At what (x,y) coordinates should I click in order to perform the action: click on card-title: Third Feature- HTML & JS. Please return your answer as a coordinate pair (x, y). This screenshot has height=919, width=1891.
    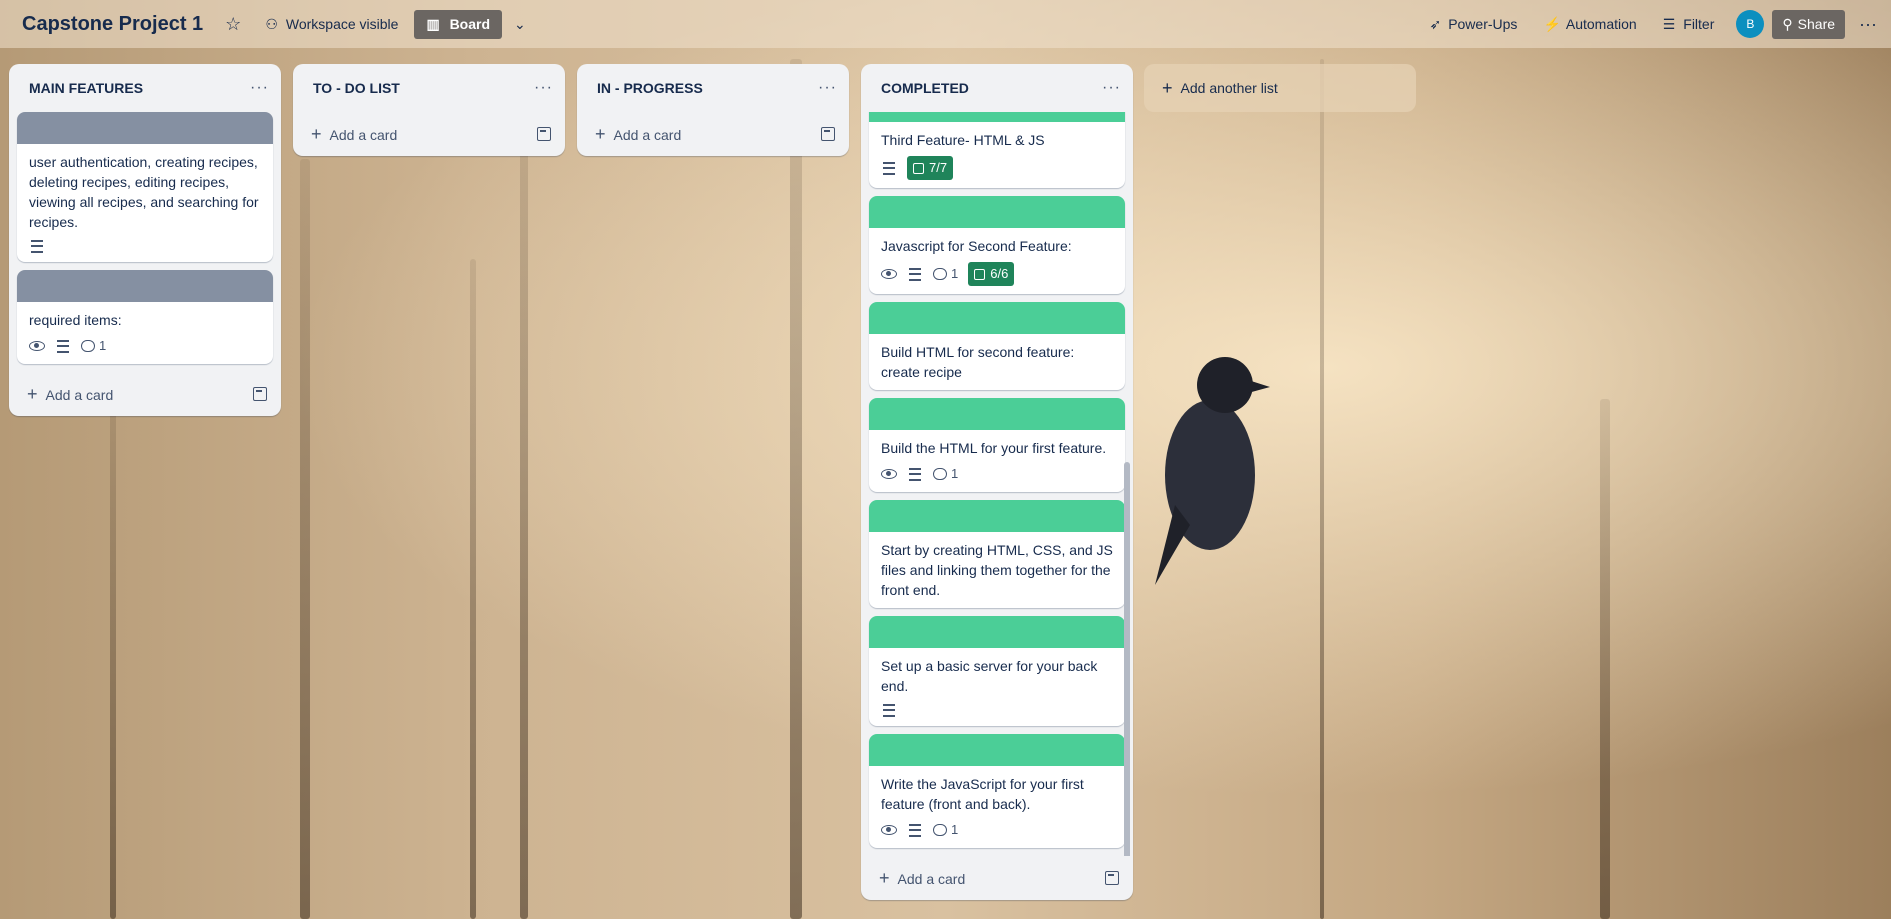
    Looking at the image, I should click on (963, 140).